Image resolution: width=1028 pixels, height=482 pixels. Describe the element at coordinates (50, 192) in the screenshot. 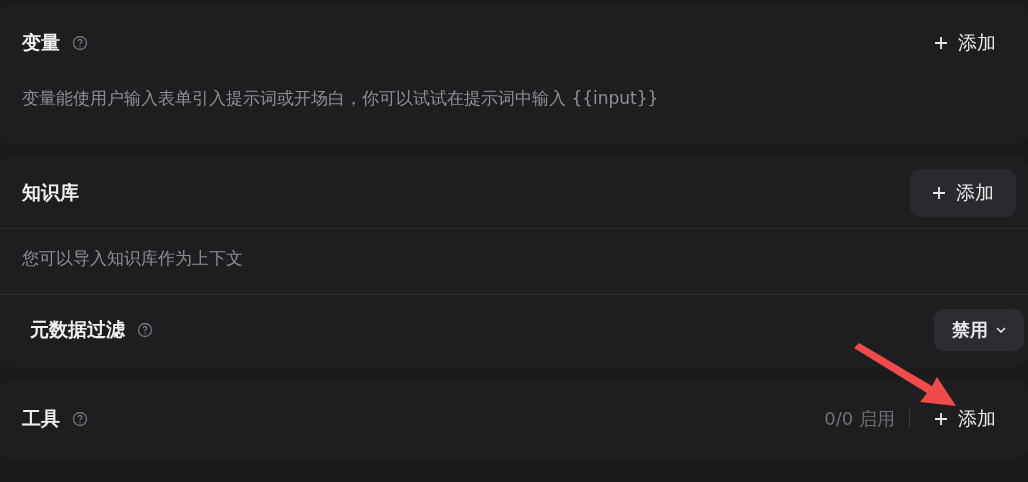

I see `section-title: 知识库` at that location.